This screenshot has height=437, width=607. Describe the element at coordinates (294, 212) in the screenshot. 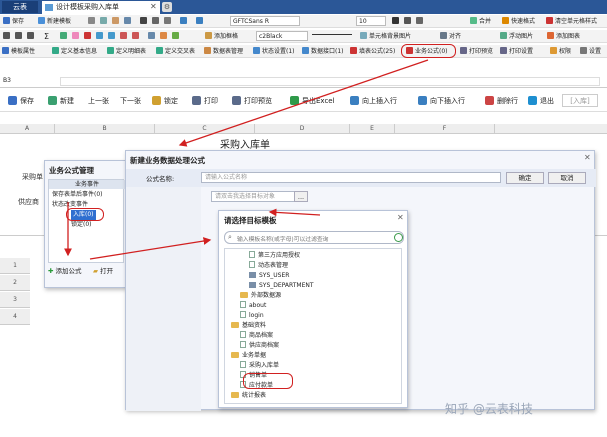

I see `arrow-to-template-dialog` at that location.